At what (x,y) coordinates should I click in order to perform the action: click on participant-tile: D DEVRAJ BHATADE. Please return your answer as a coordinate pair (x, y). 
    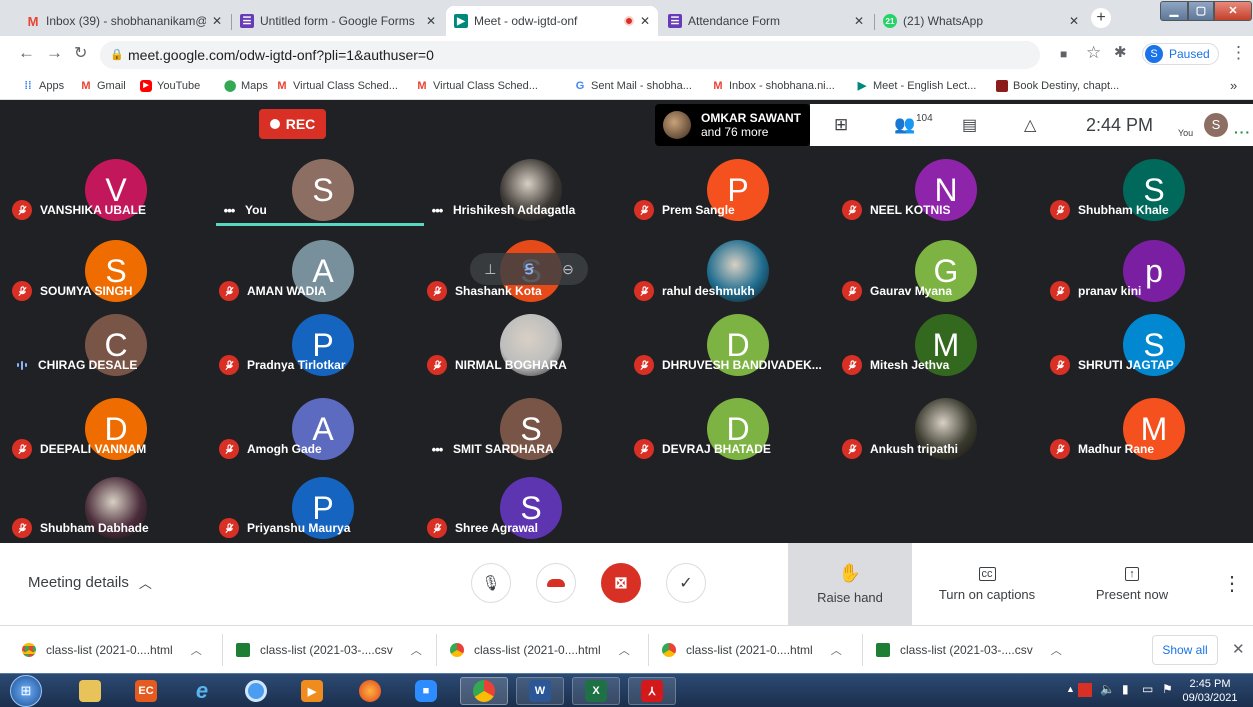
    Looking at the image, I should click on (737, 440).